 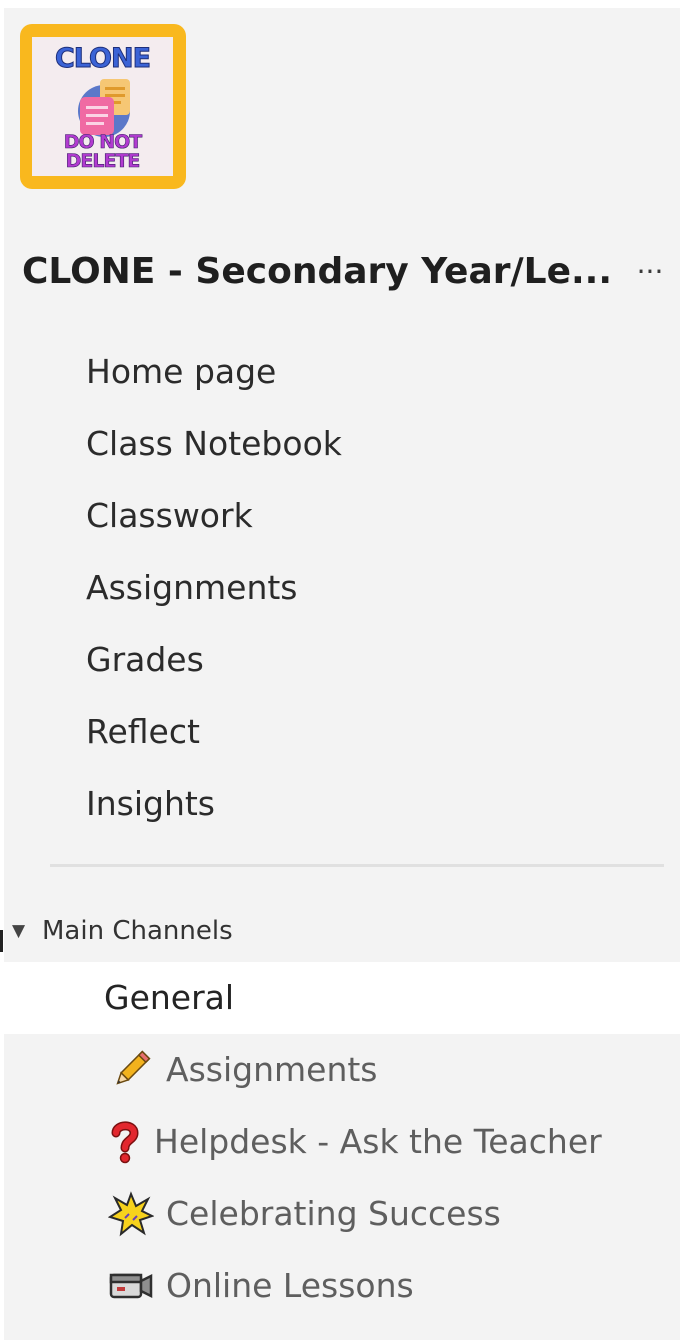 I want to click on nav-item-classwork: Classwork, so click(x=340, y=516).